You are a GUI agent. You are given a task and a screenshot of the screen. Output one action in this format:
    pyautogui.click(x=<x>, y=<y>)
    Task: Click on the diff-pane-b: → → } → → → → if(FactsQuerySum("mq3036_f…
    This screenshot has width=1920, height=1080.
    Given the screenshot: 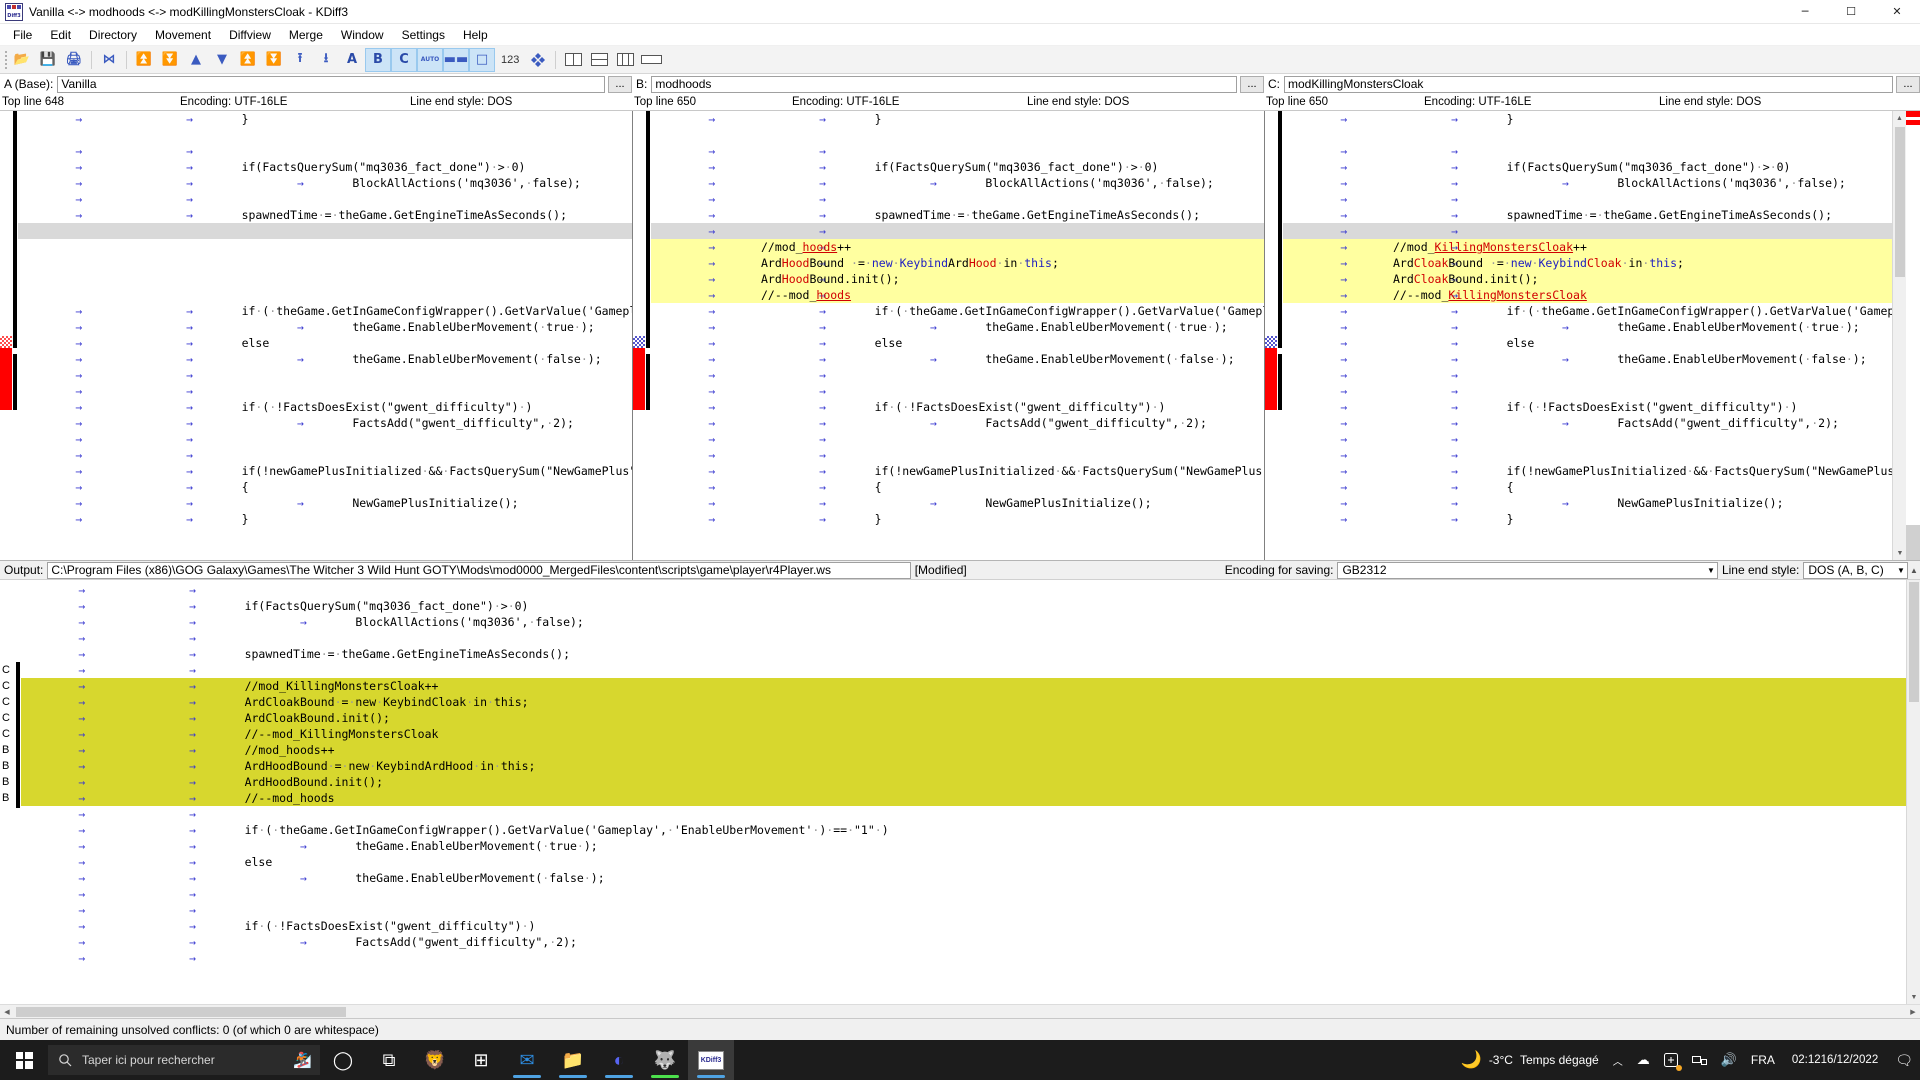 What is the action you would take?
    pyautogui.click(x=948, y=335)
    